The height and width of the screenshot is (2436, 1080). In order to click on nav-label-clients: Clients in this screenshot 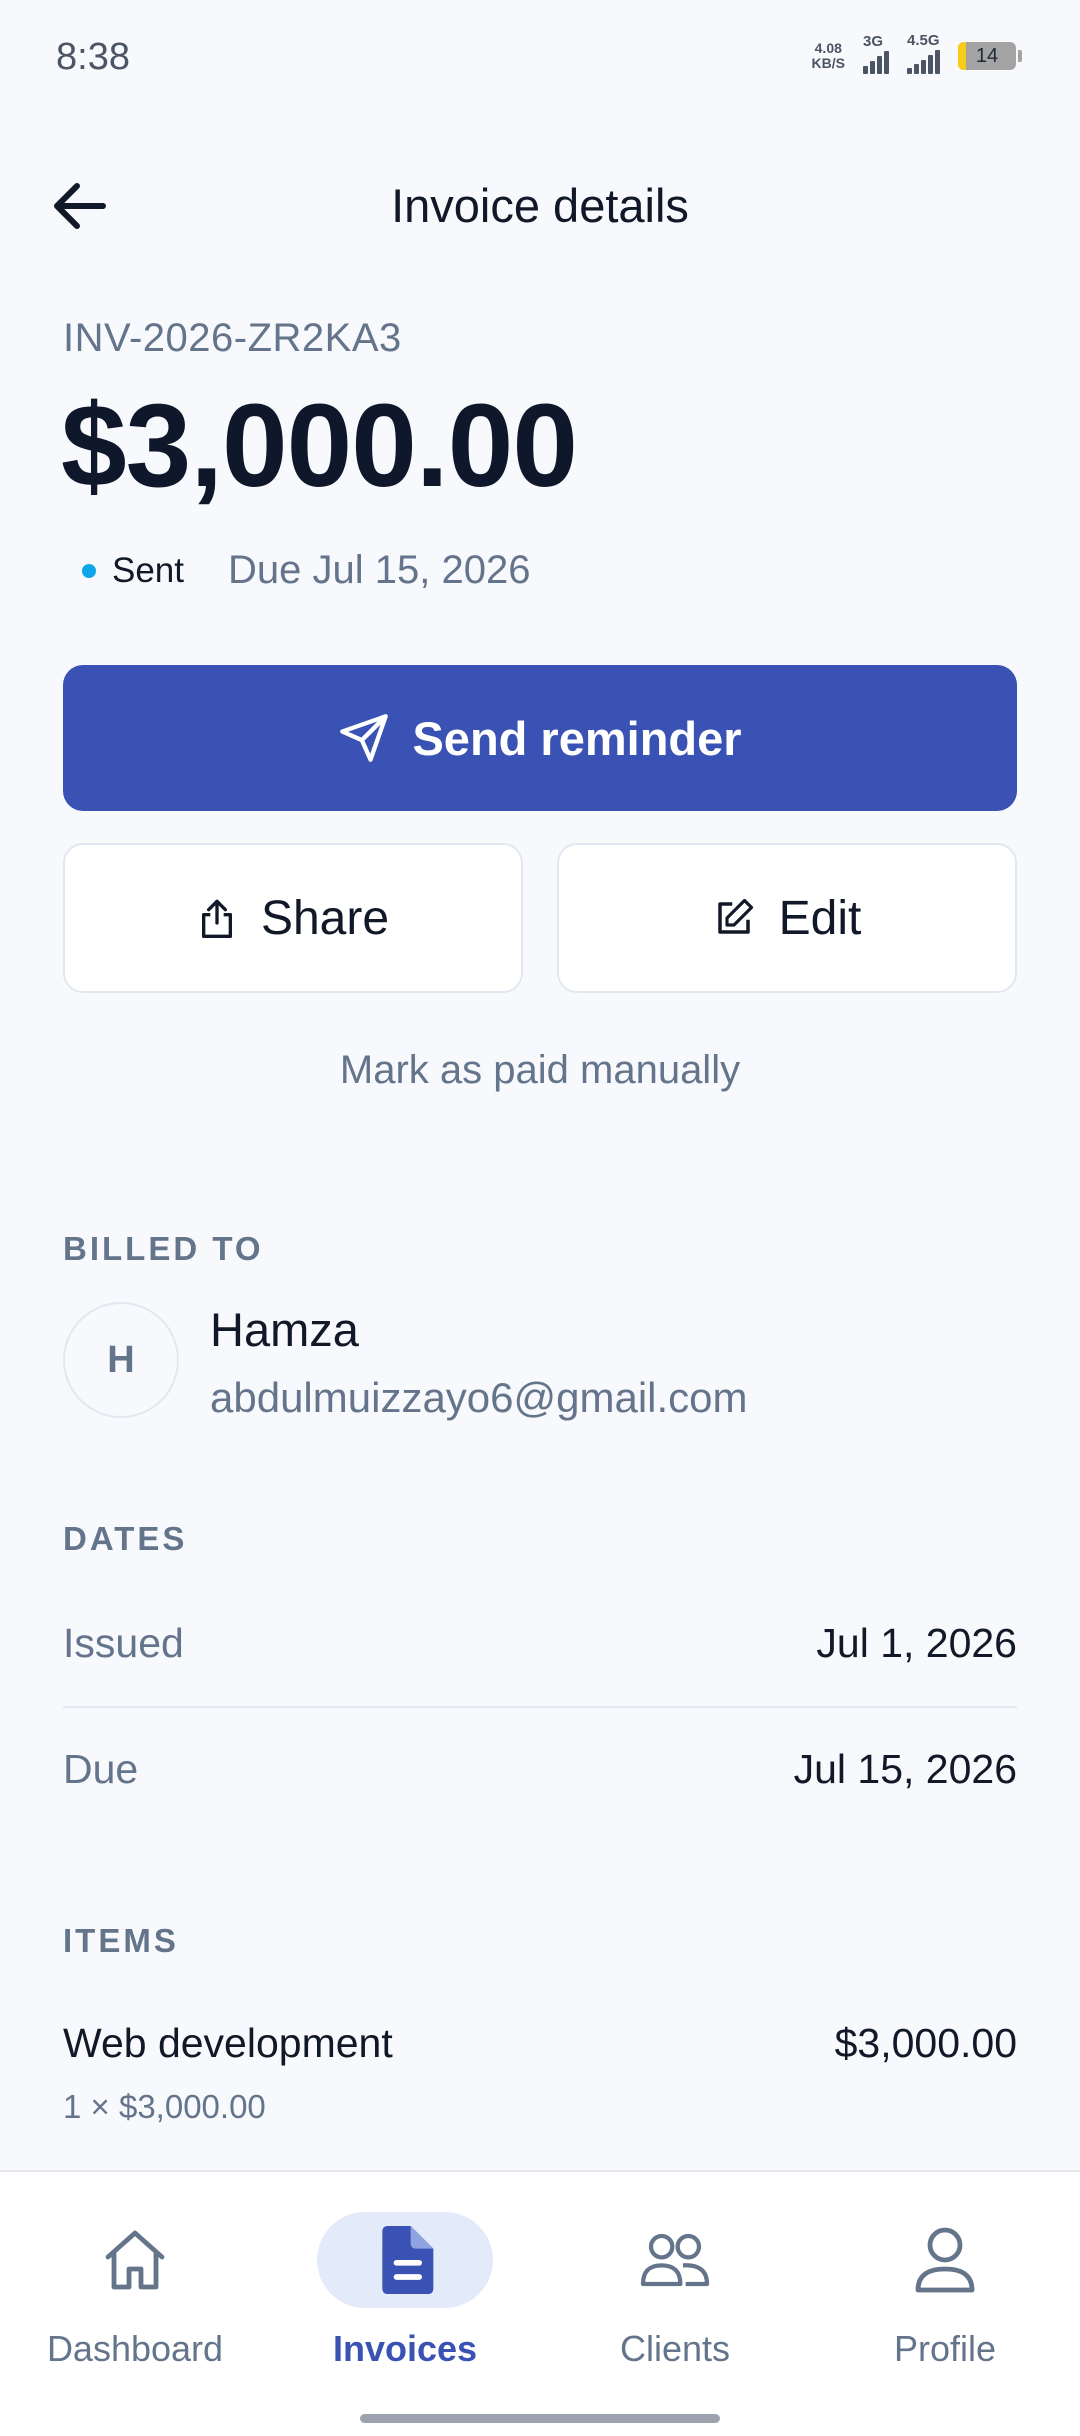, I will do `click(675, 2348)`.